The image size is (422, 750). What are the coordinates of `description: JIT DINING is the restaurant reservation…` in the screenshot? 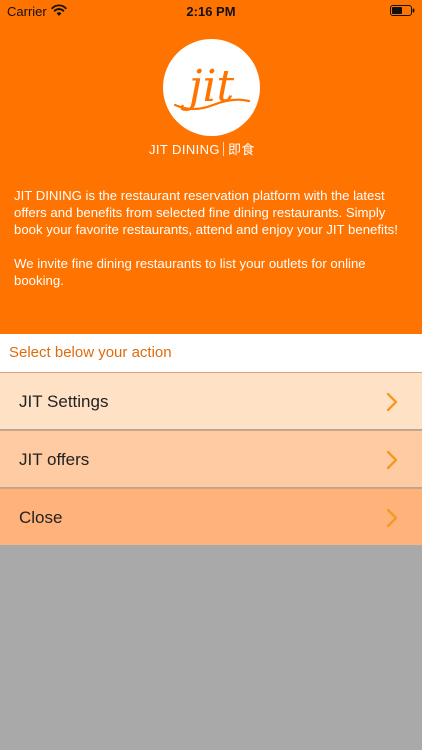 It's located at (211, 246).